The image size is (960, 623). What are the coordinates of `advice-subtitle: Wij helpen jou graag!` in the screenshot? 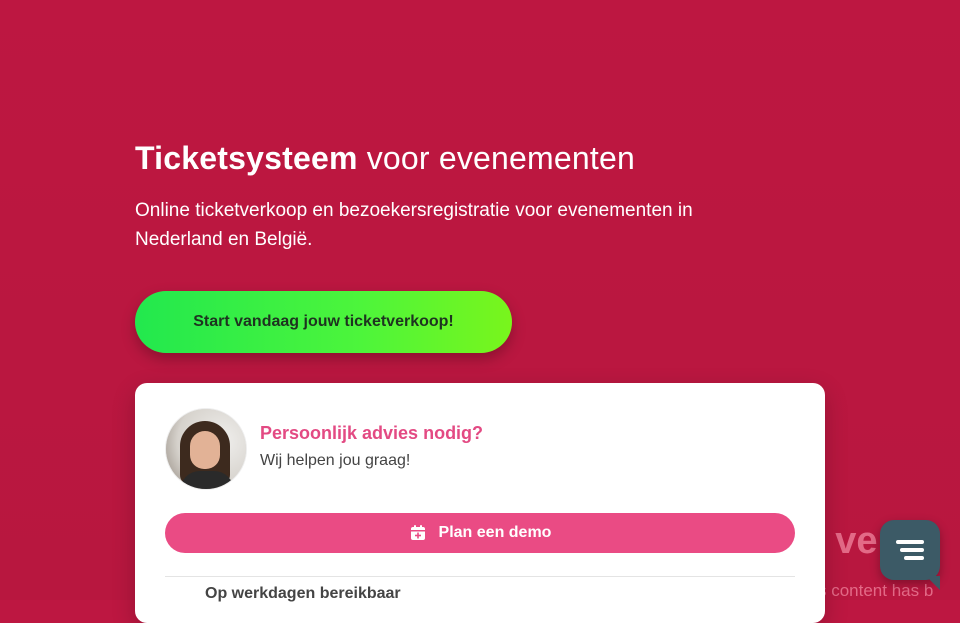 It's located at (335, 460).